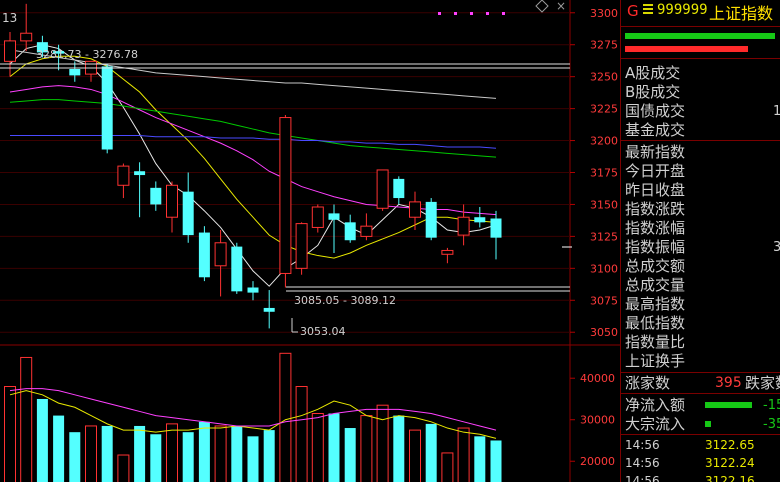 The height and width of the screenshot is (482, 780). Describe the element at coordinates (604, 332) in the screenshot. I see `price-tick-label: 3050` at that location.